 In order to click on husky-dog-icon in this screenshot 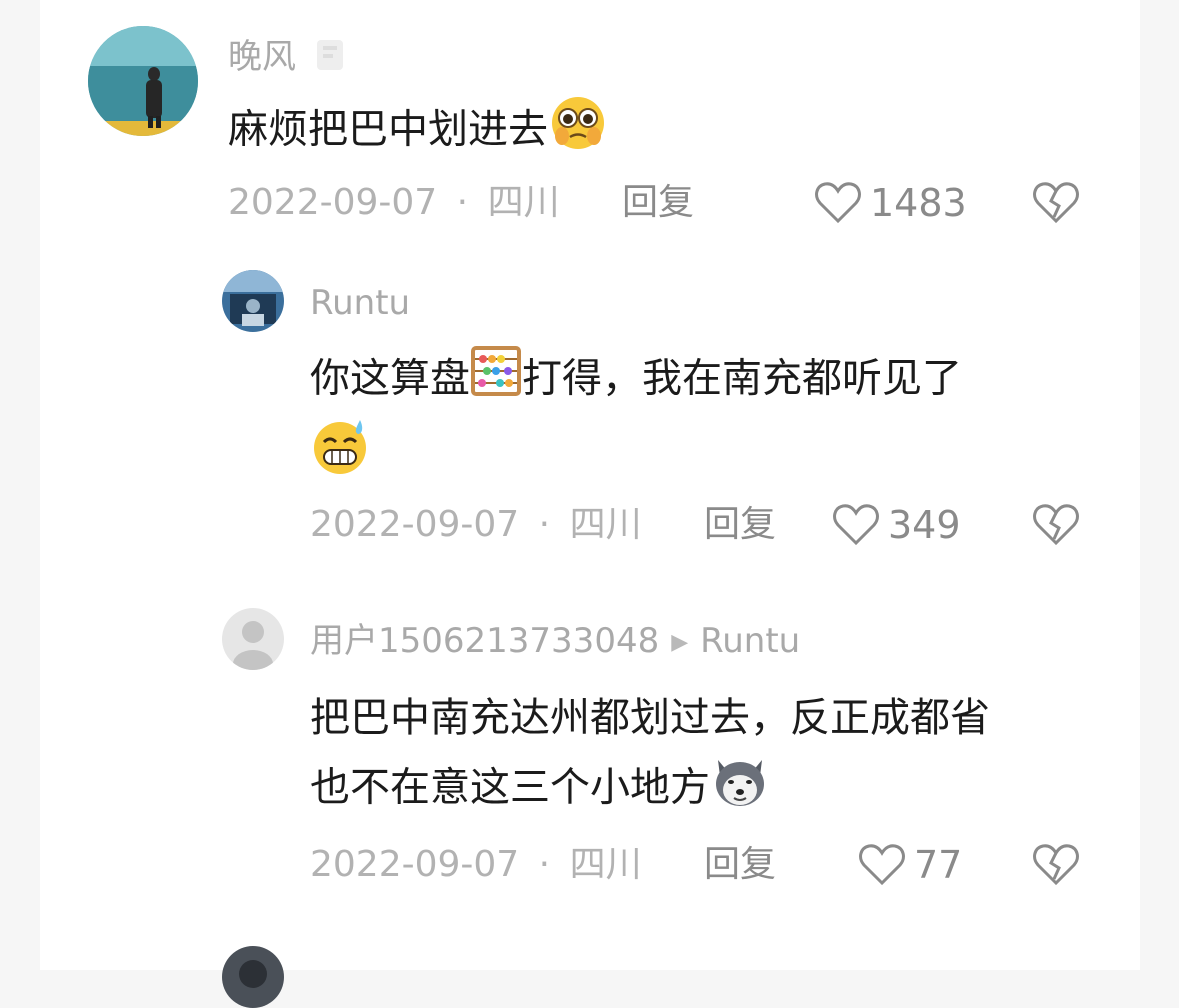, I will do `click(740, 789)`.